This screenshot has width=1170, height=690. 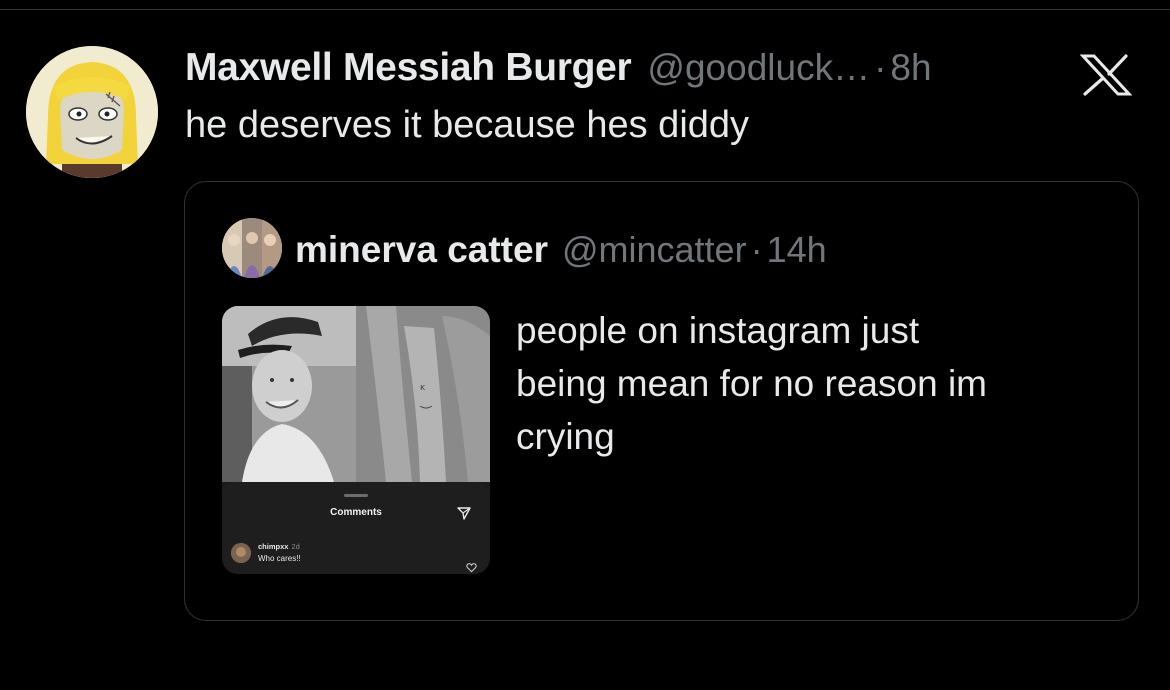 What do you see at coordinates (252, 248) in the screenshot?
I see `quoted-avatar` at bounding box center [252, 248].